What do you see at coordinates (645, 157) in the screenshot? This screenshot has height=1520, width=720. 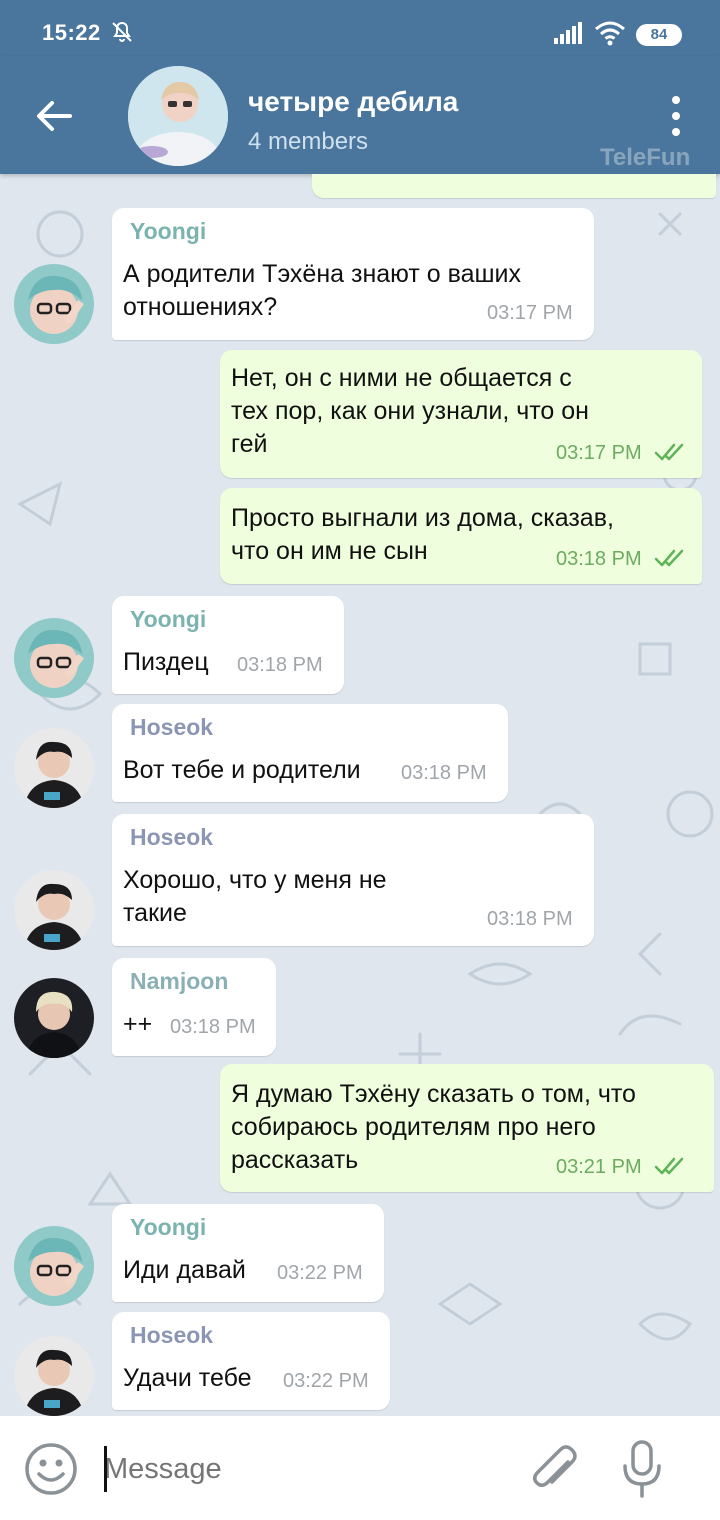 I see `watermark: TeleFun` at bounding box center [645, 157].